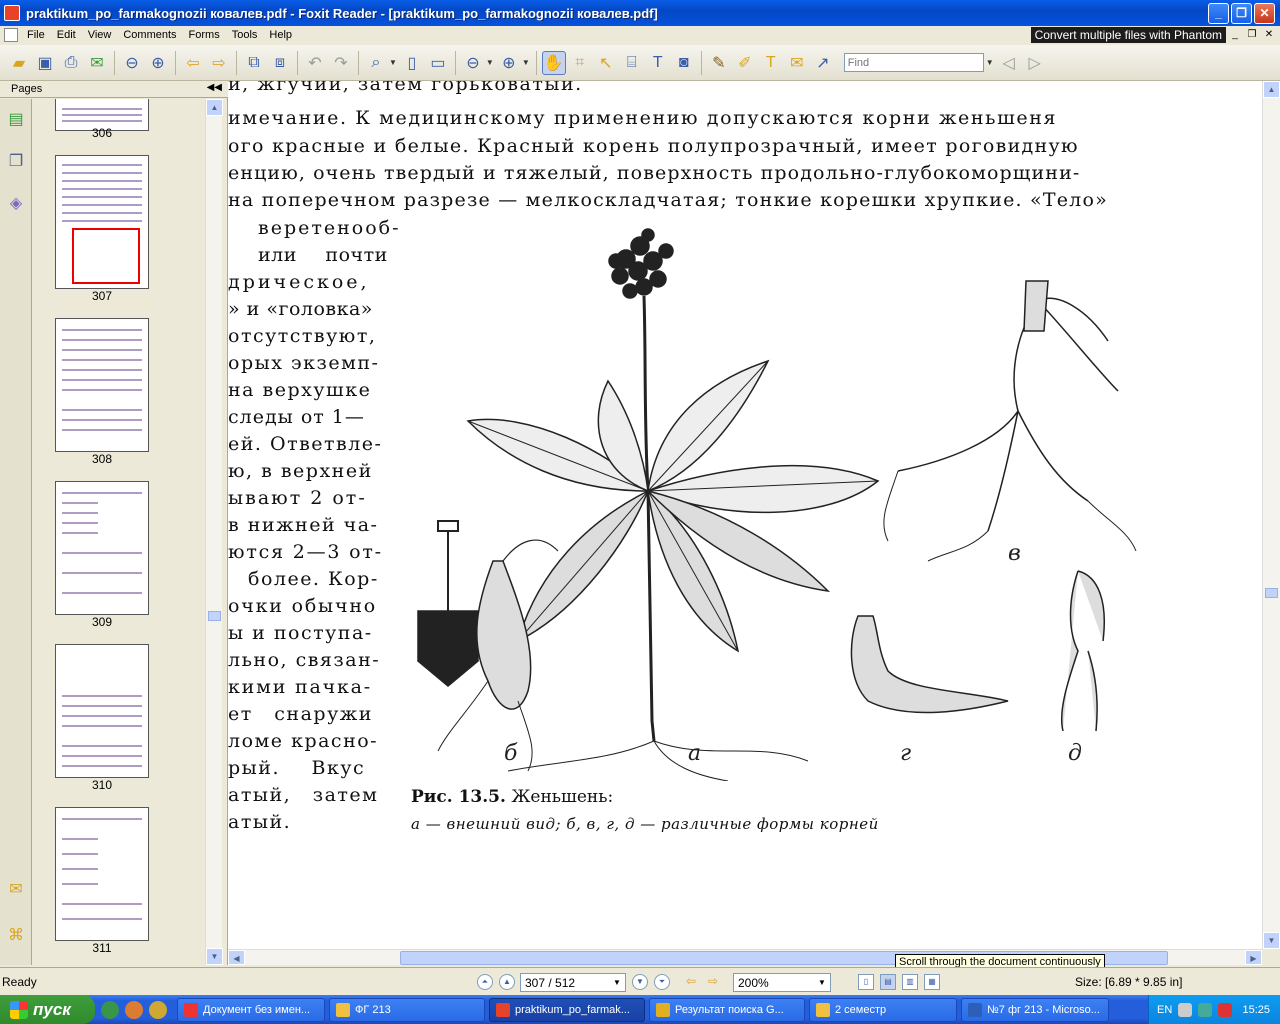  I want to click on select-annotation-icon: ↖, so click(606, 63).